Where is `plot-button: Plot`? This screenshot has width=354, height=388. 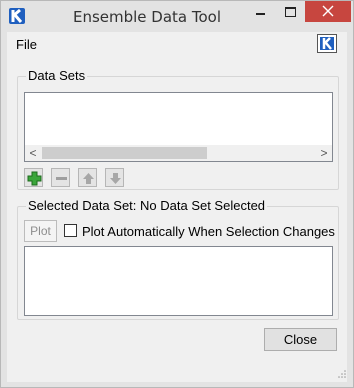
plot-button: Plot is located at coordinates (40, 231).